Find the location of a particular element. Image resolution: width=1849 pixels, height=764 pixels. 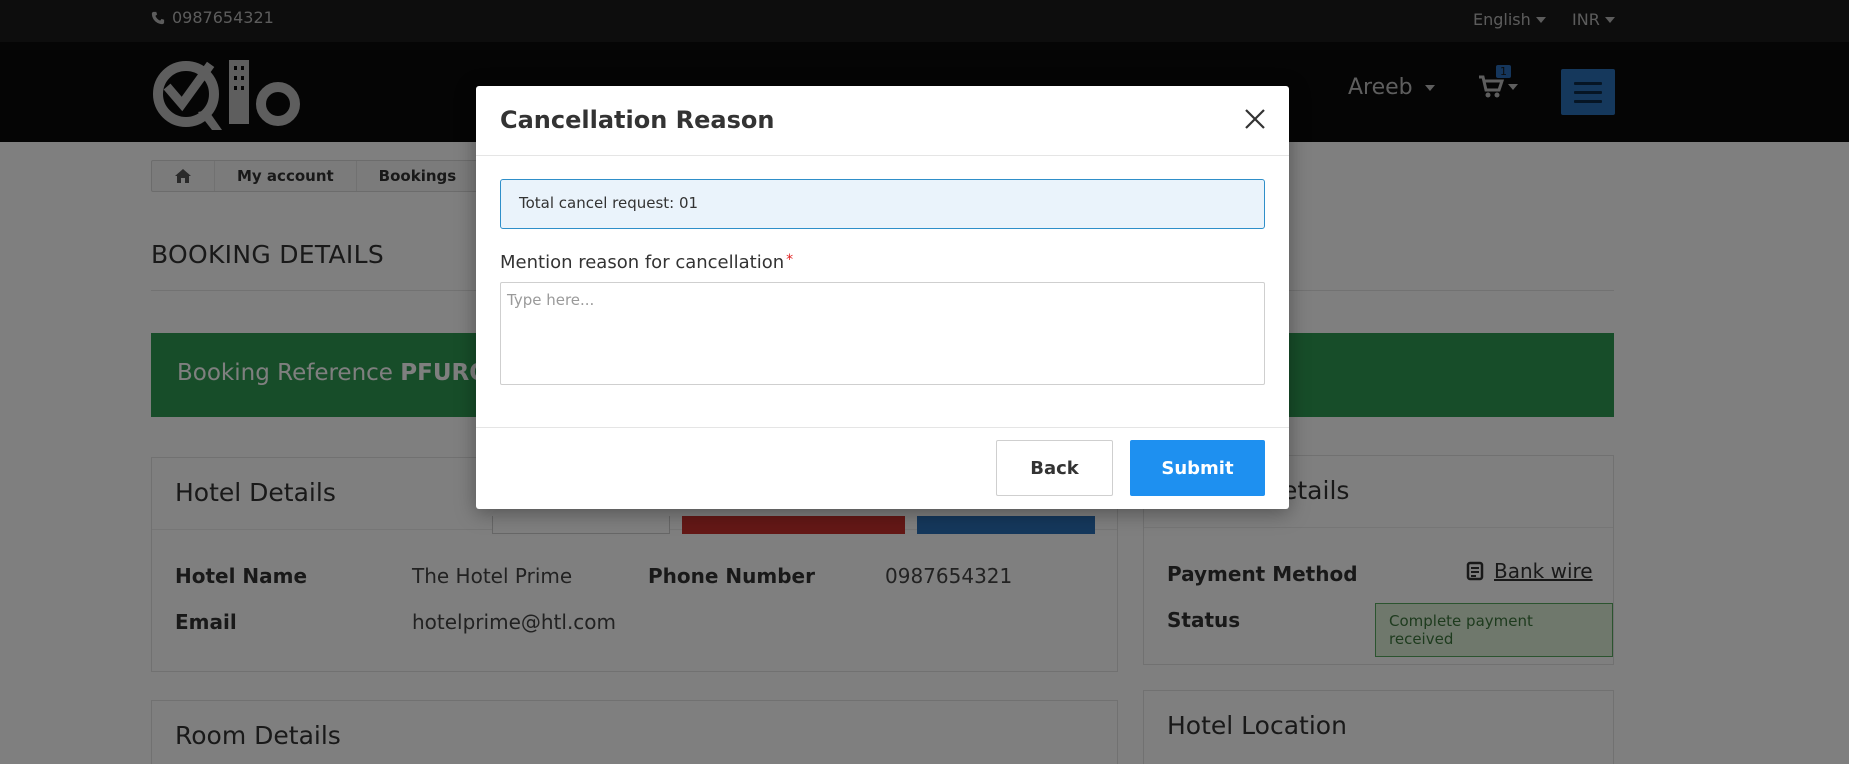

required-mark: * is located at coordinates (790, 260).